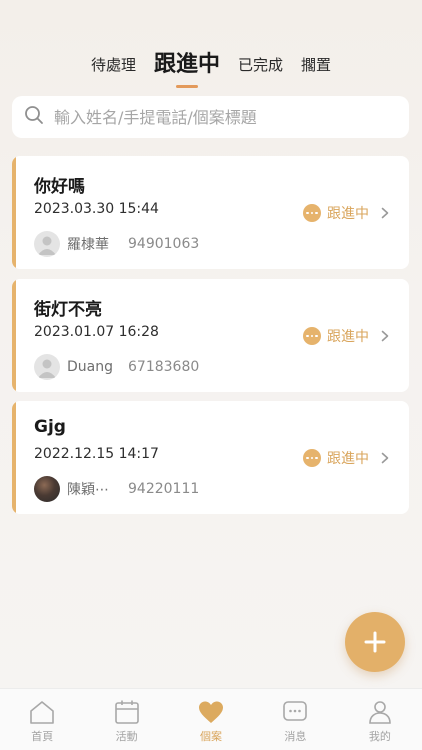  I want to click on nav-messages: 消息, so click(295, 719).